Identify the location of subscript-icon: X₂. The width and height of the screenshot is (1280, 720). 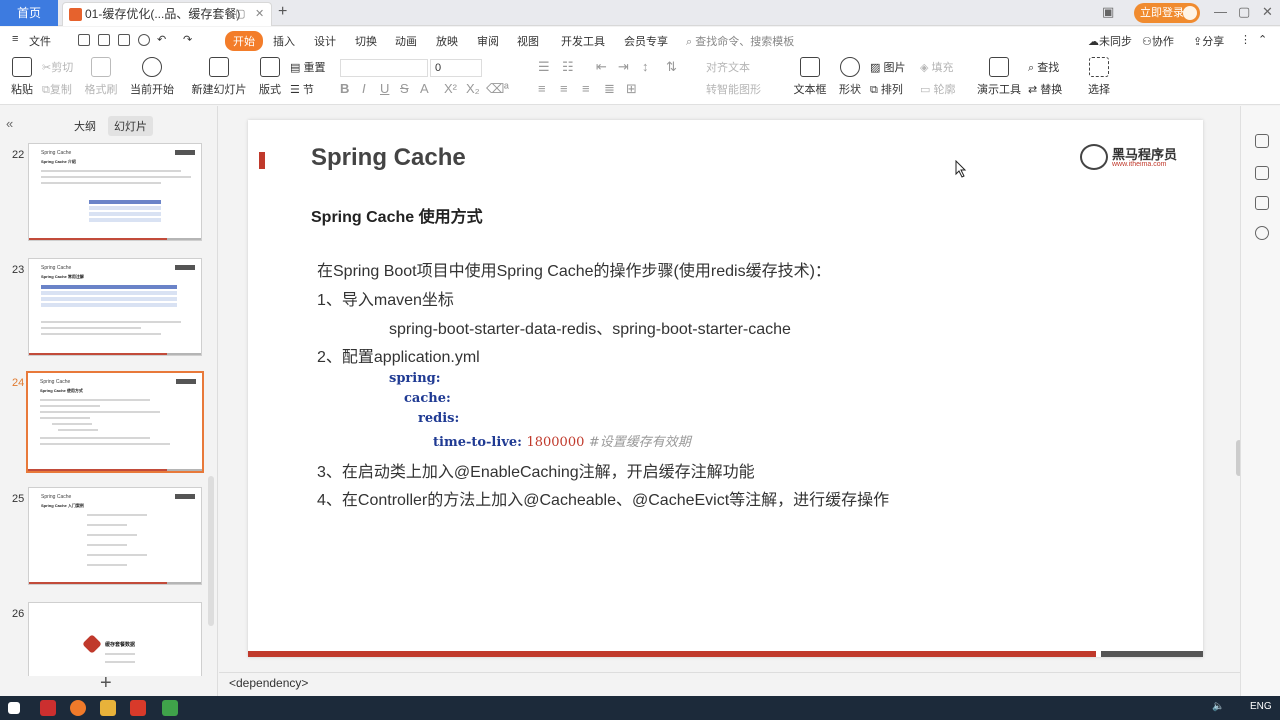
(473, 88).